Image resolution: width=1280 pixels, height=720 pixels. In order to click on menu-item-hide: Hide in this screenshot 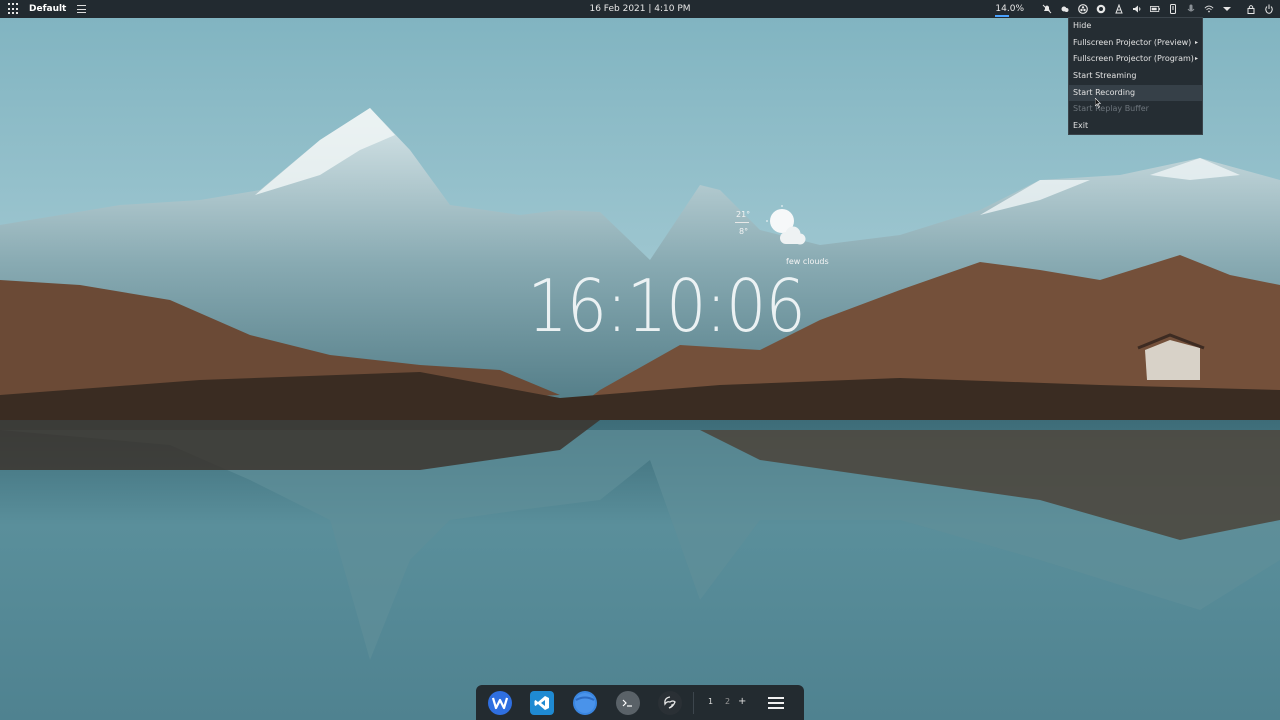, I will do `click(1135, 26)`.